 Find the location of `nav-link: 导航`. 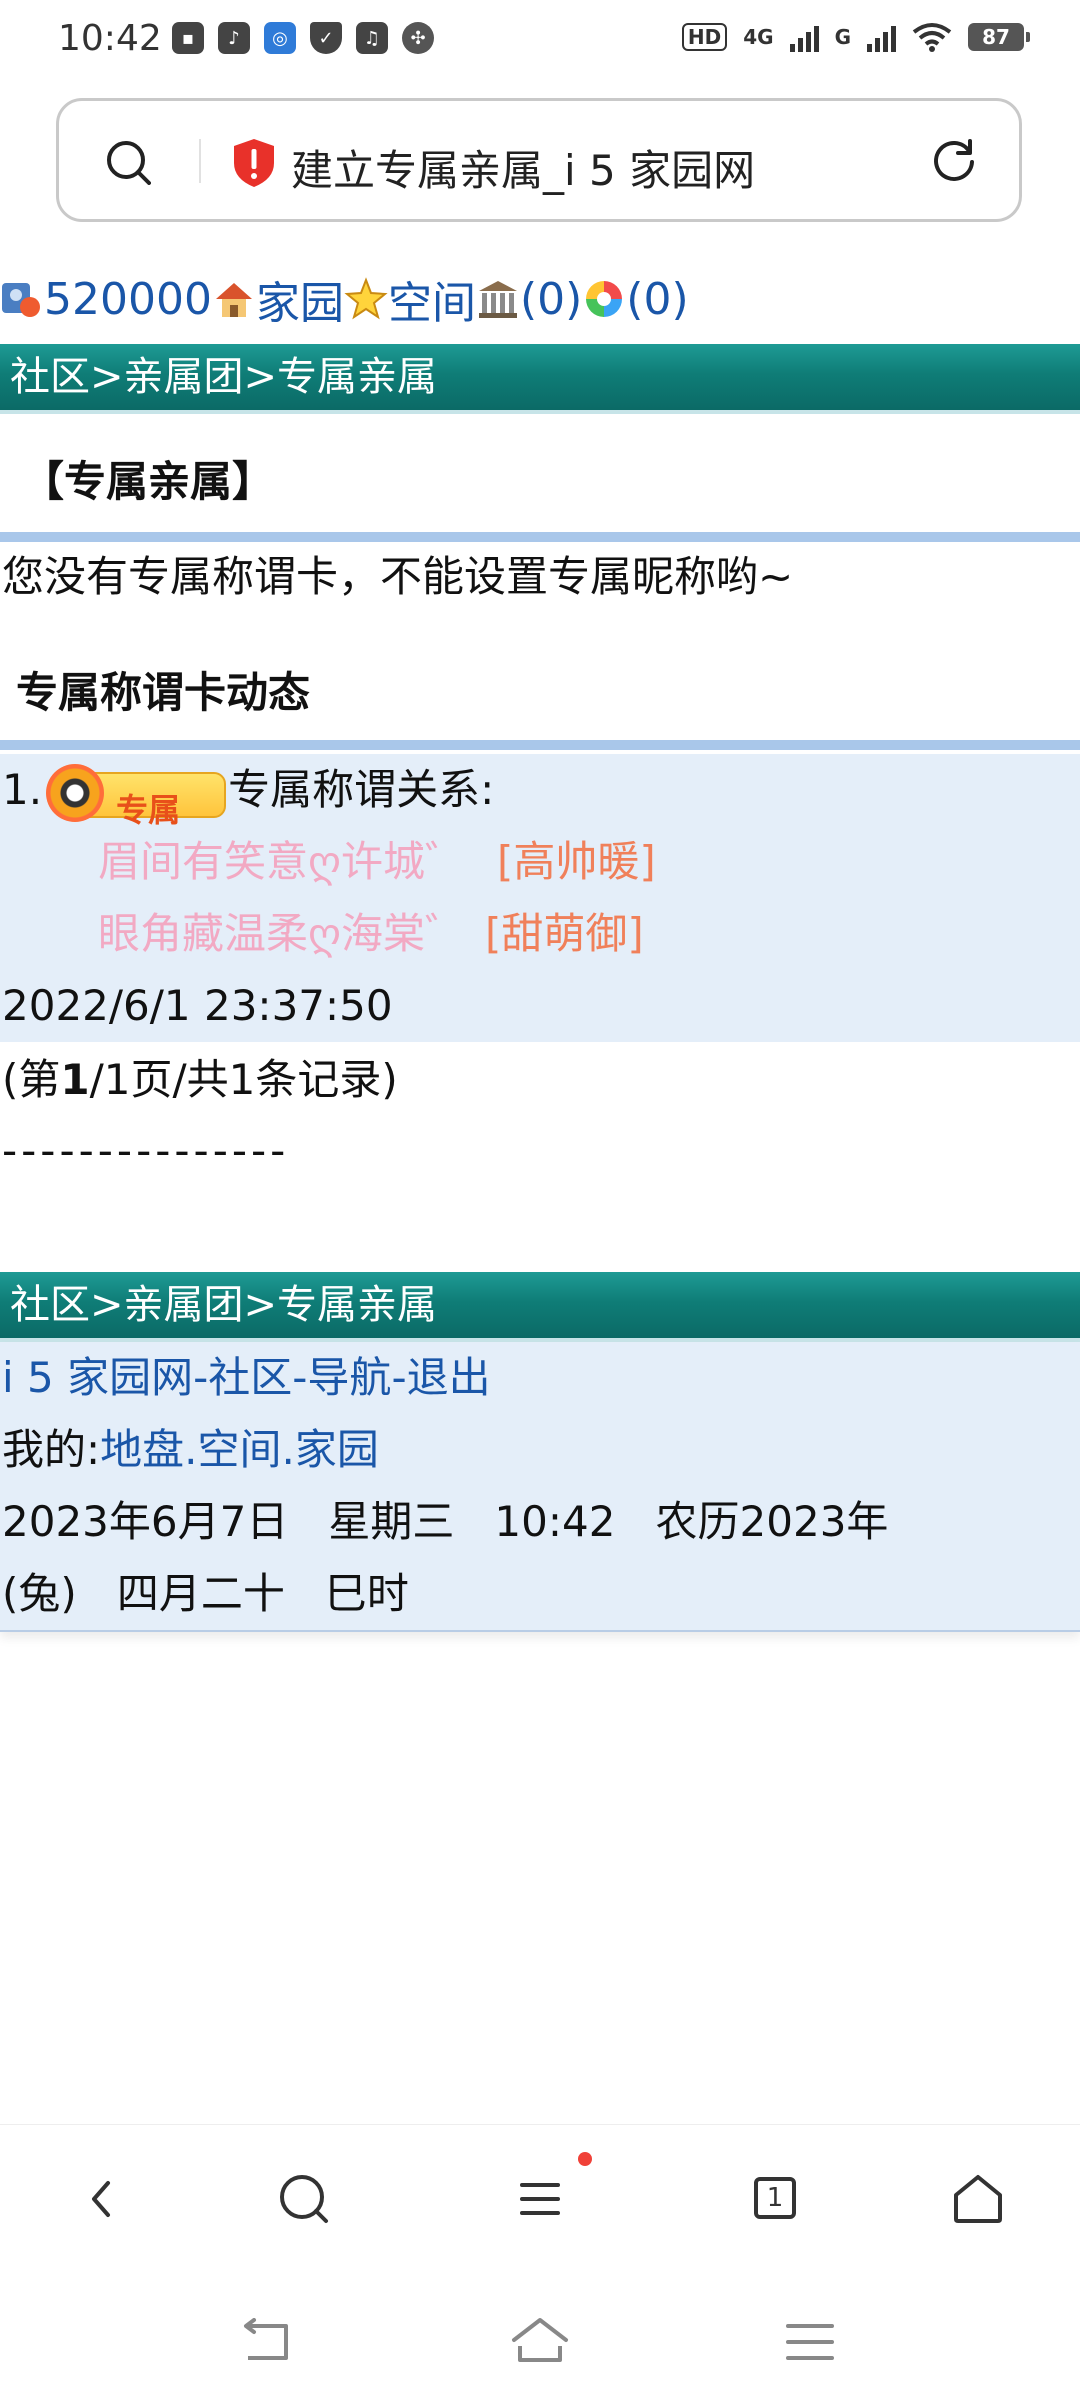

nav-link: 导航 is located at coordinates (349, 1377).